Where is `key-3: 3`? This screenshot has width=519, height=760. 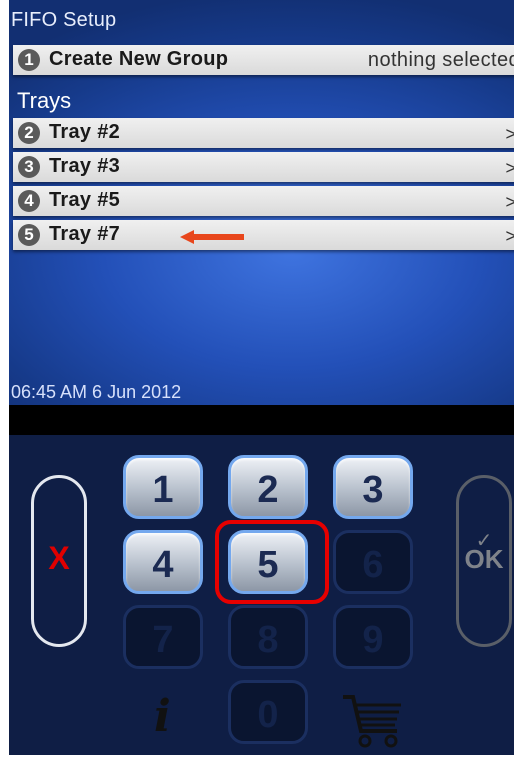 key-3: 3 is located at coordinates (373, 487).